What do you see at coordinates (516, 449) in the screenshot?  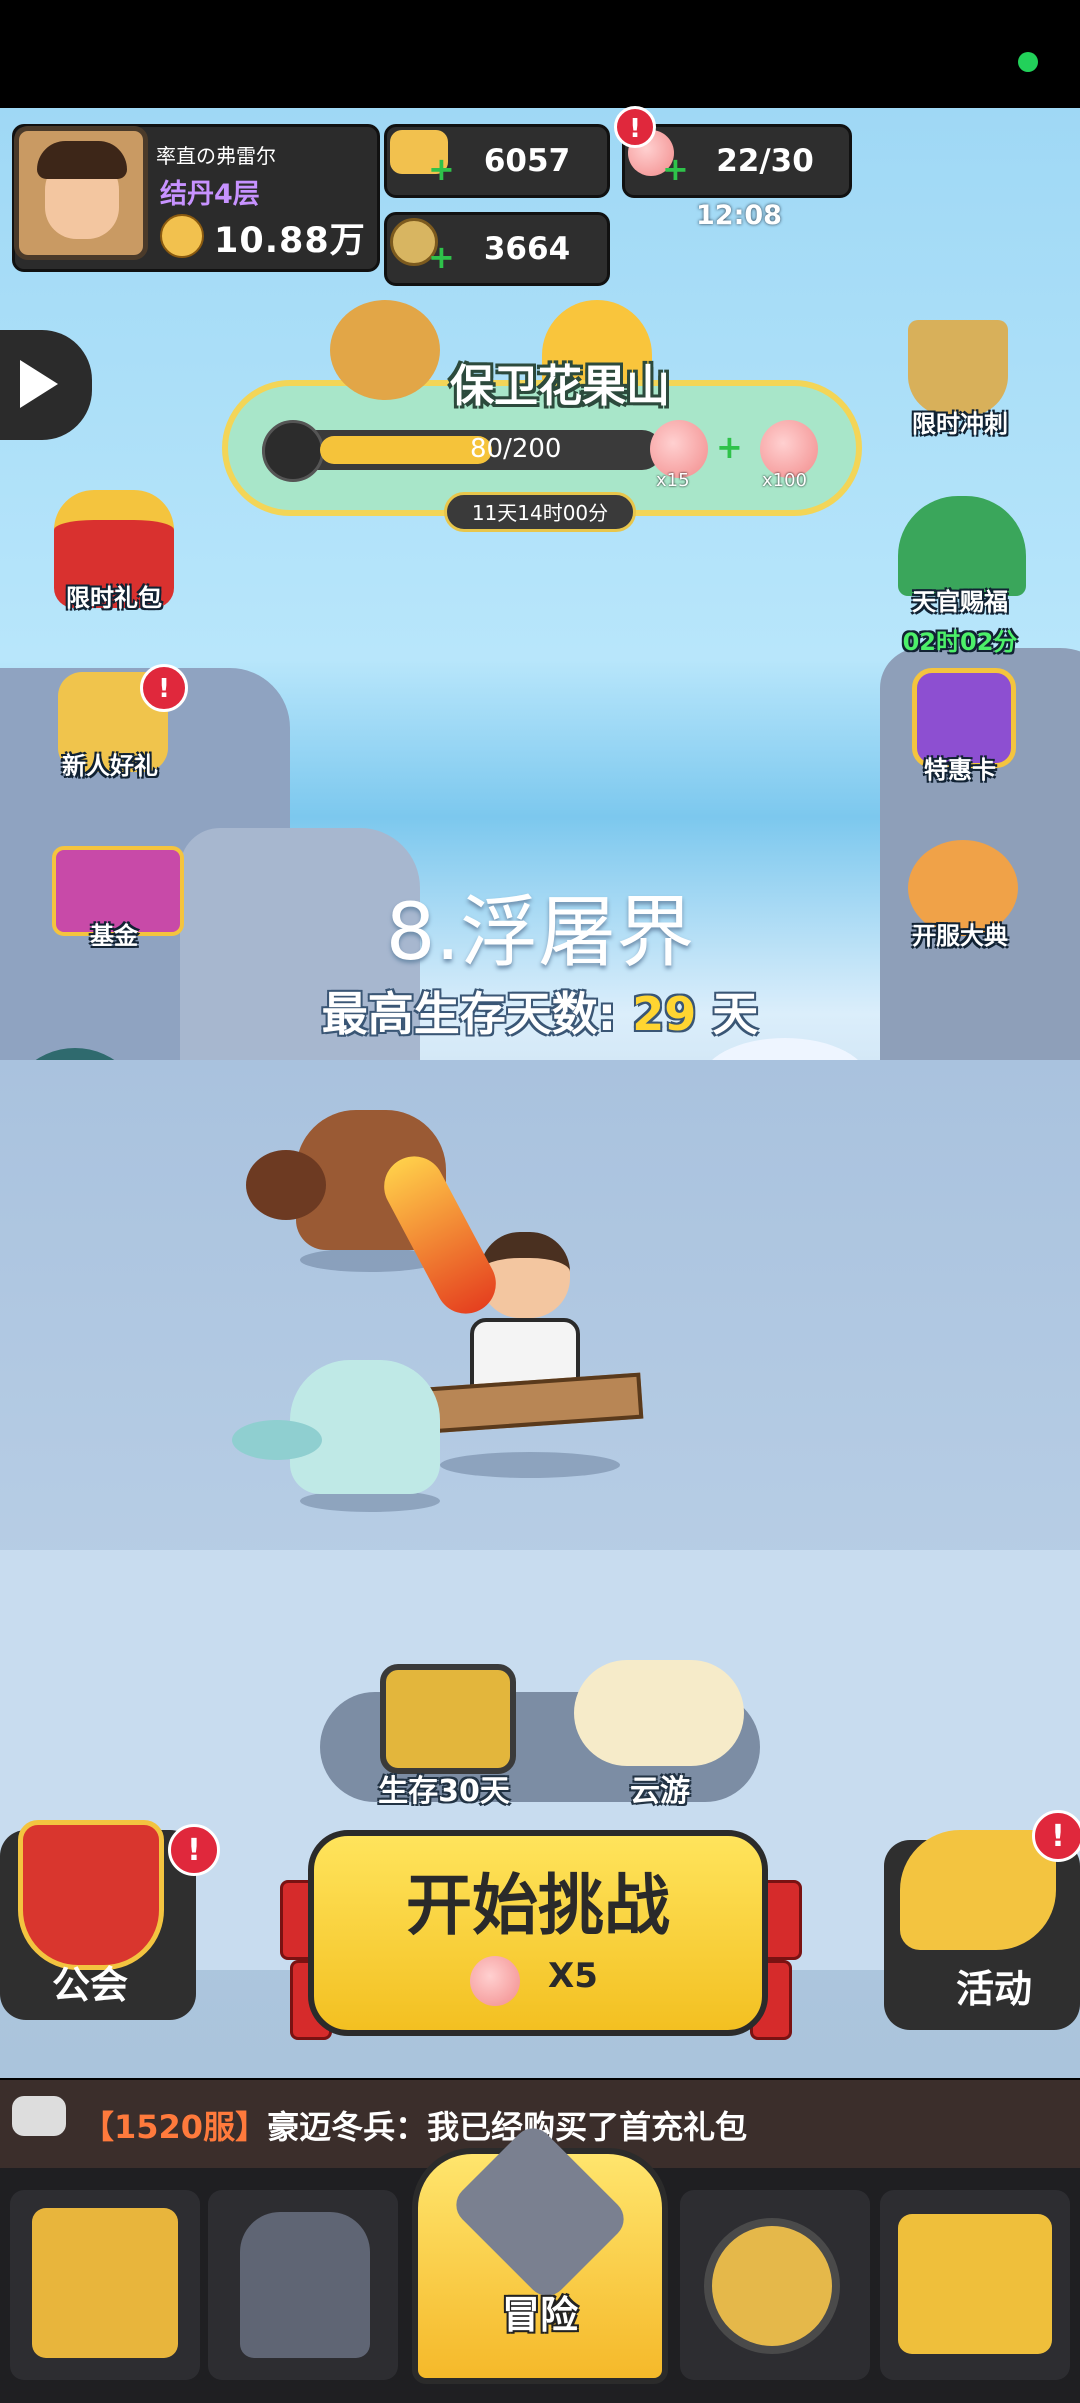 I see `event-progress-value: 80/200` at bounding box center [516, 449].